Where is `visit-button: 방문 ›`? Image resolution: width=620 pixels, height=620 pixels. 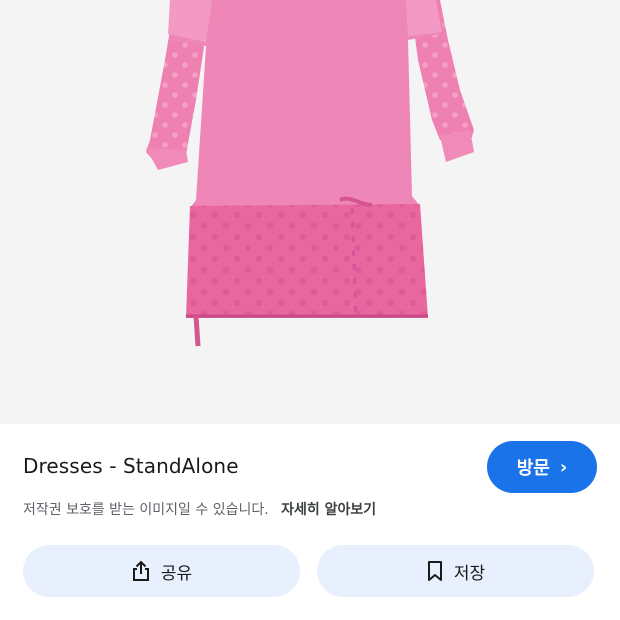
visit-button: 방문 › is located at coordinates (542, 467).